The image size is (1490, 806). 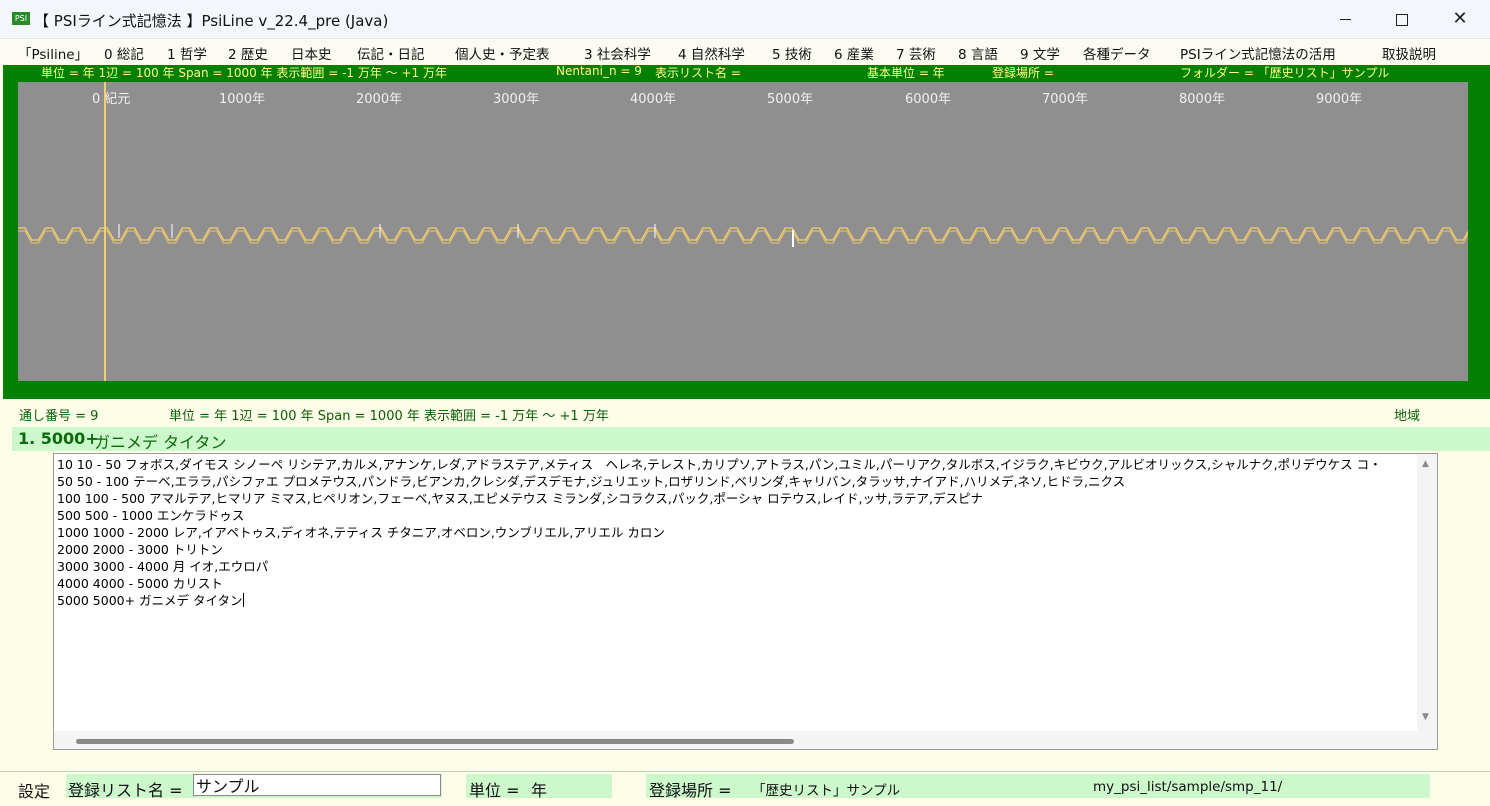 I want to click on region-label: 地域, so click(x=1407, y=416).